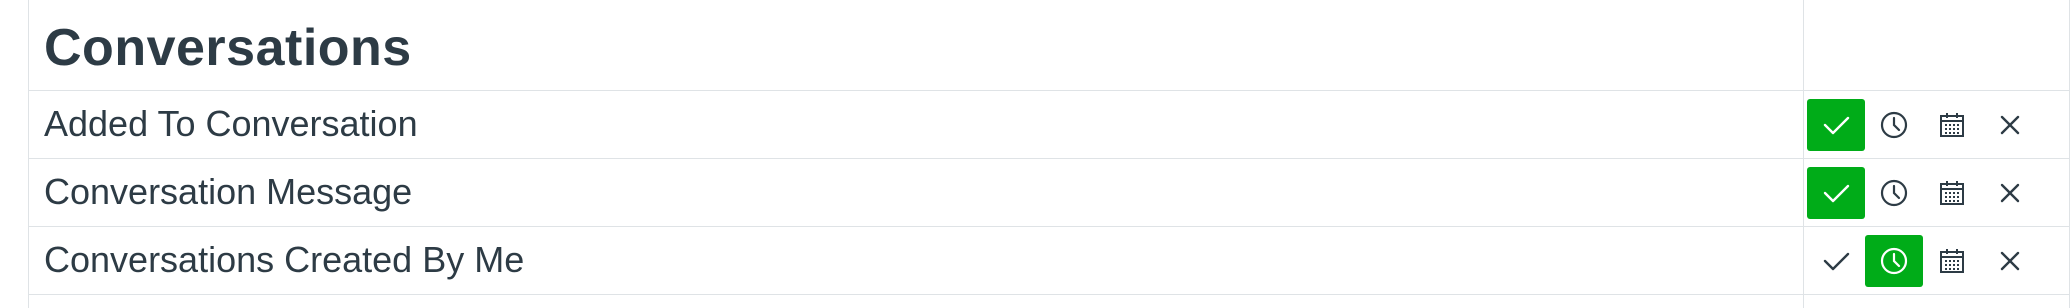 This screenshot has width=2070, height=308. I want to click on notification-label: Added To Conversation, so click(231, 123).